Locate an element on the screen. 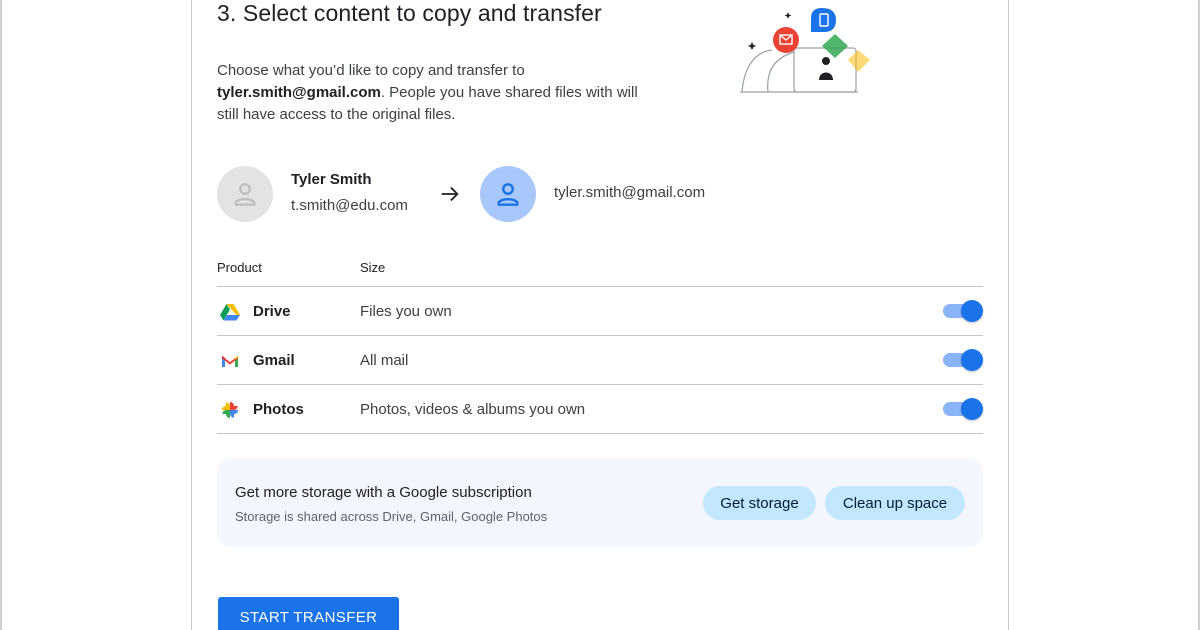  source-email: t.smith@edu.com is located at coordinates (349, 205).